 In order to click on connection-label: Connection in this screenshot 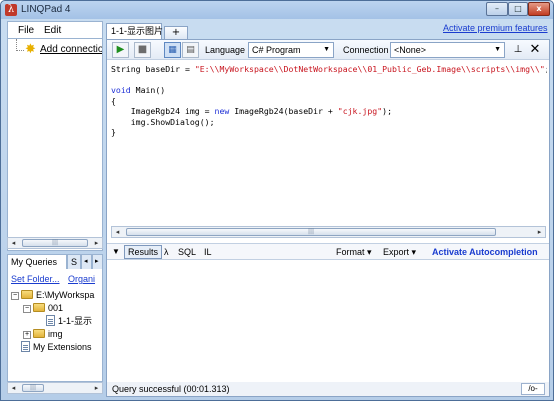, I will do `click(366, 50)`.